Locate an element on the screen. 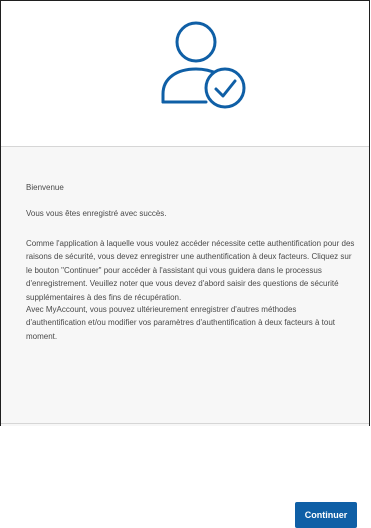 Image resolution: width=371 pixels, height=528 pixels. success-message: Vous vous êtes enregistré avec succès. is located at coordinates (96, 213).